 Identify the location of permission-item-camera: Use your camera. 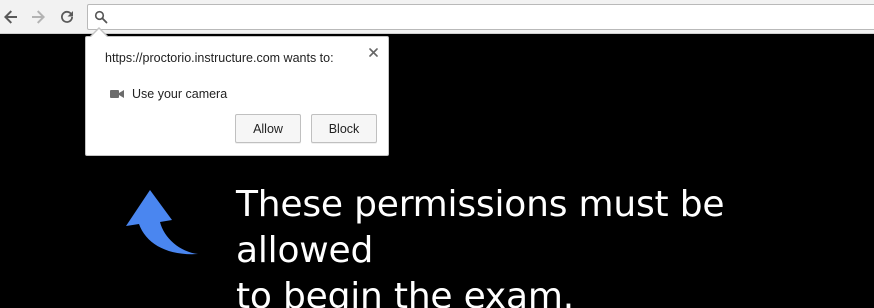
(168, 94).